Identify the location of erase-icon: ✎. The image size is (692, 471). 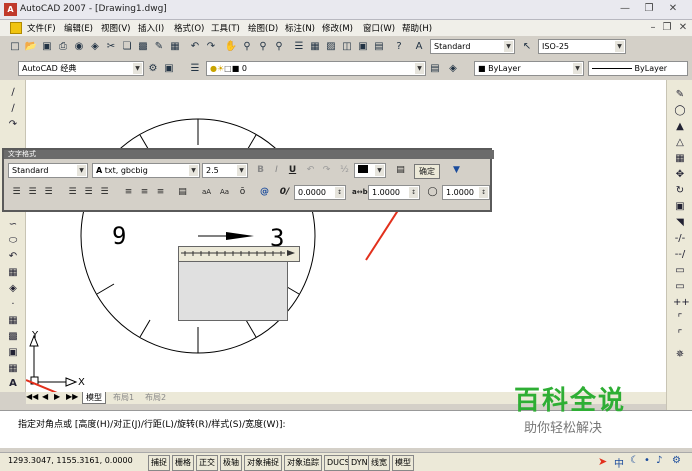
(680, 95).